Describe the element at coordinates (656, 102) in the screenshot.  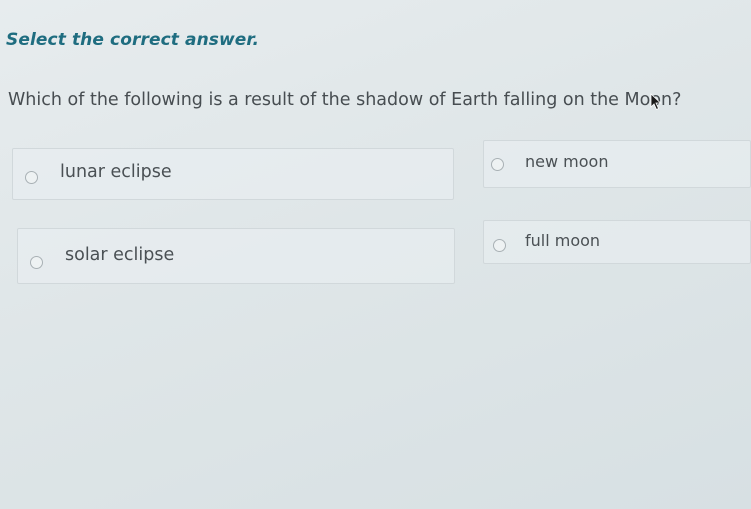
I see `mouse-pointer-icon` at that location.